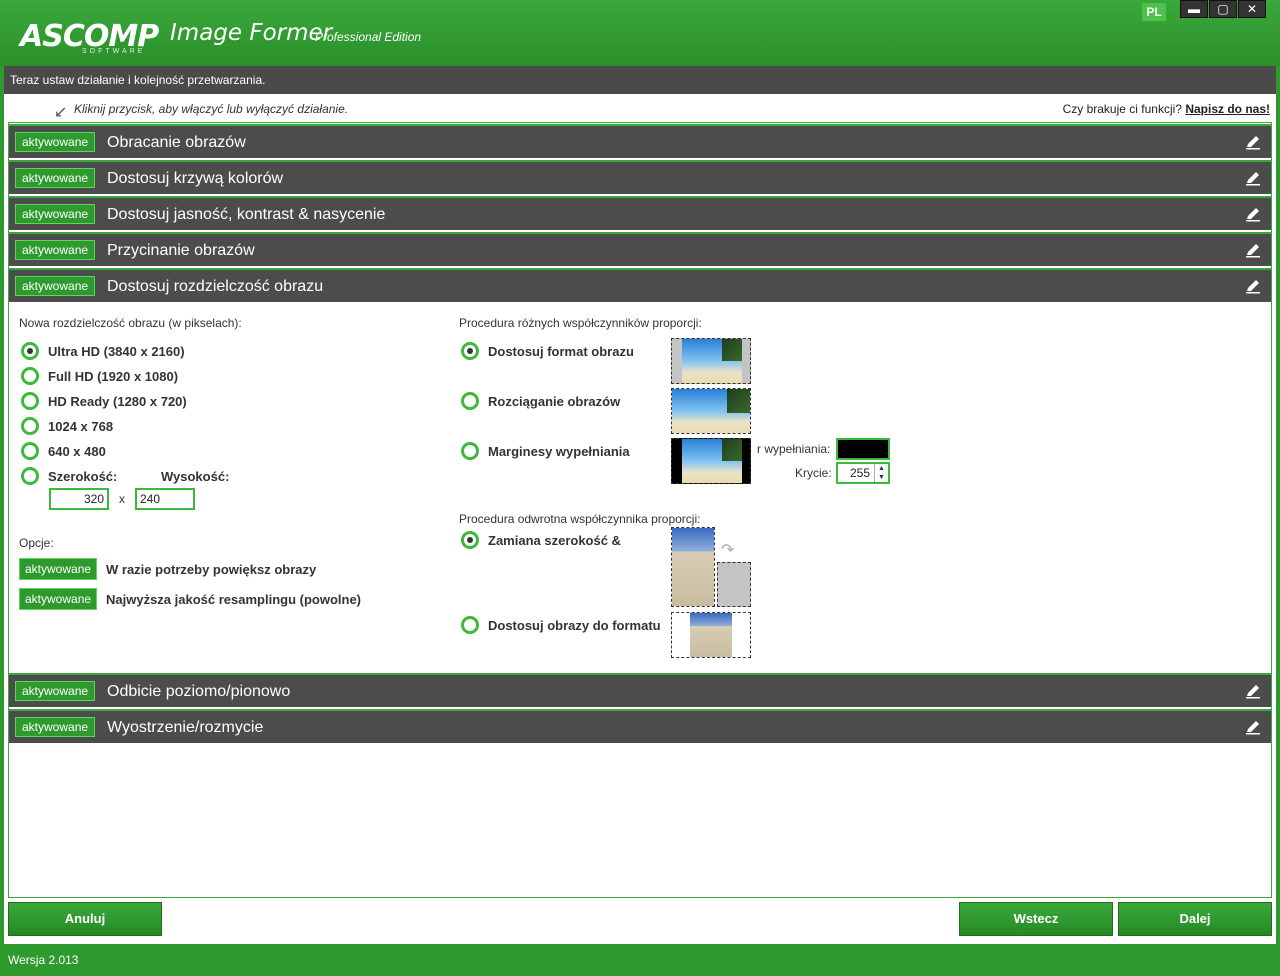  I want to click on section-resolution: aktywowane Dostosuj rozdzielczość obrazu, so click(640, 285).